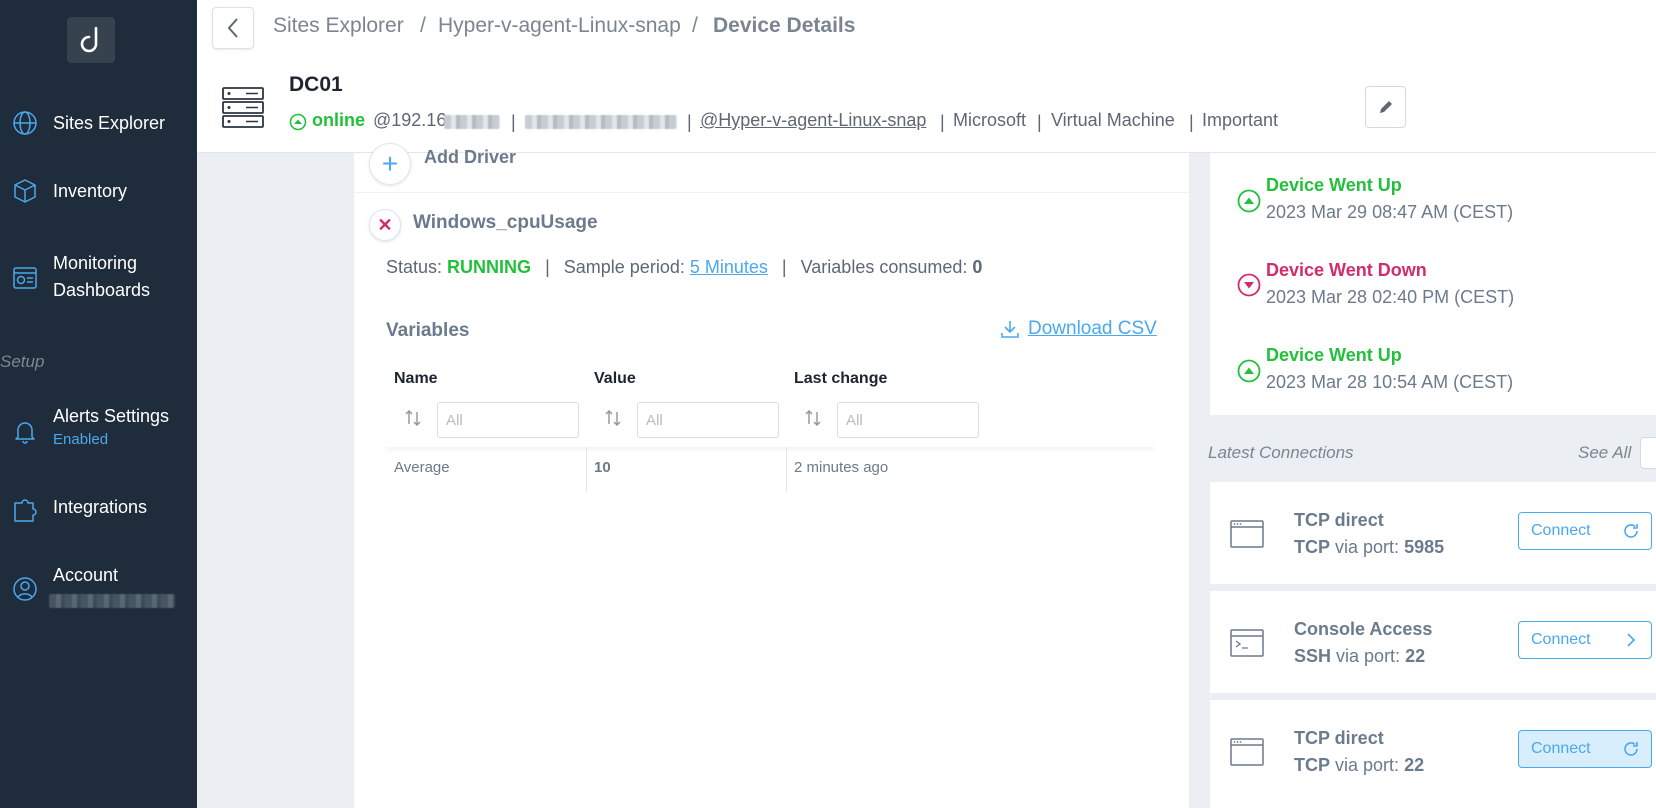  What do you see at coordinates (624, 267) in the screenshot?
I see `sample-period-label: Sample period:` at bounding box center [624, 267].